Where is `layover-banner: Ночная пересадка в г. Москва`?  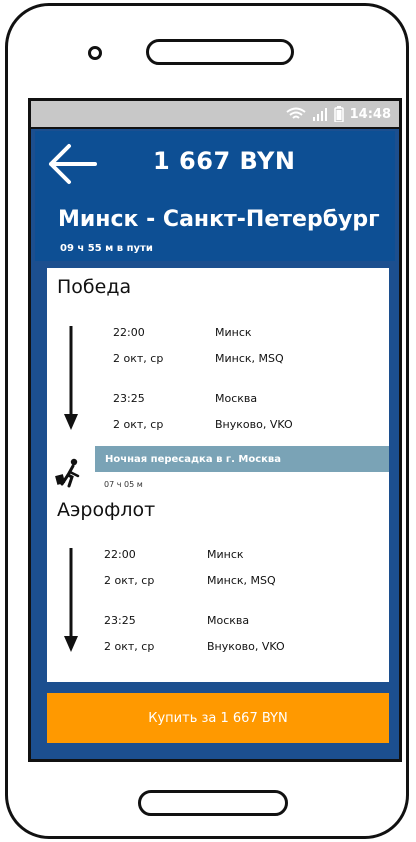 layover-banner: Ночная пересадка в г. Москва is located at coordinates (242, 459).